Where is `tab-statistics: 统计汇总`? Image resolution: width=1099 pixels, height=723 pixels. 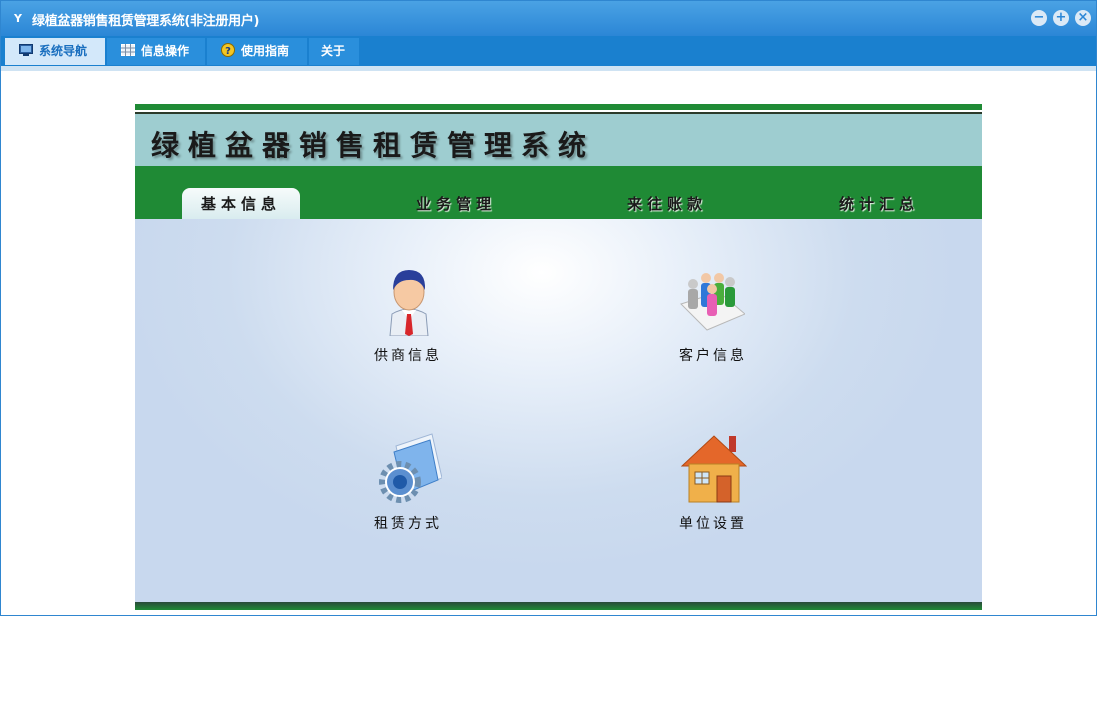 tab-statistics: 统计汇总 is located at coordinates (879, 203).